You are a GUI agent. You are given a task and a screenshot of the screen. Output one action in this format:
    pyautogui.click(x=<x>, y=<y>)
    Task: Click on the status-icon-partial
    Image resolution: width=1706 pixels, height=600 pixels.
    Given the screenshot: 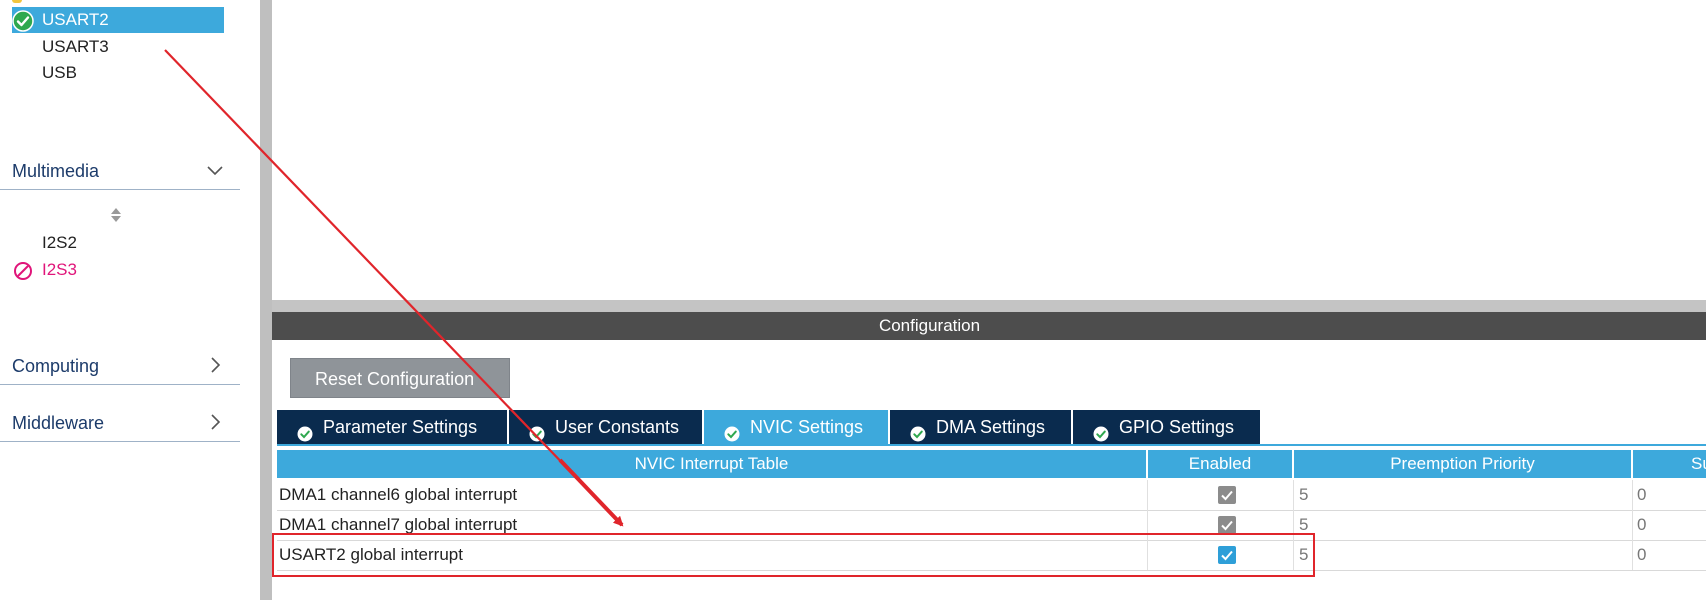 What is the action you would take?
    pyautogui.click(x=17, y=1)
    